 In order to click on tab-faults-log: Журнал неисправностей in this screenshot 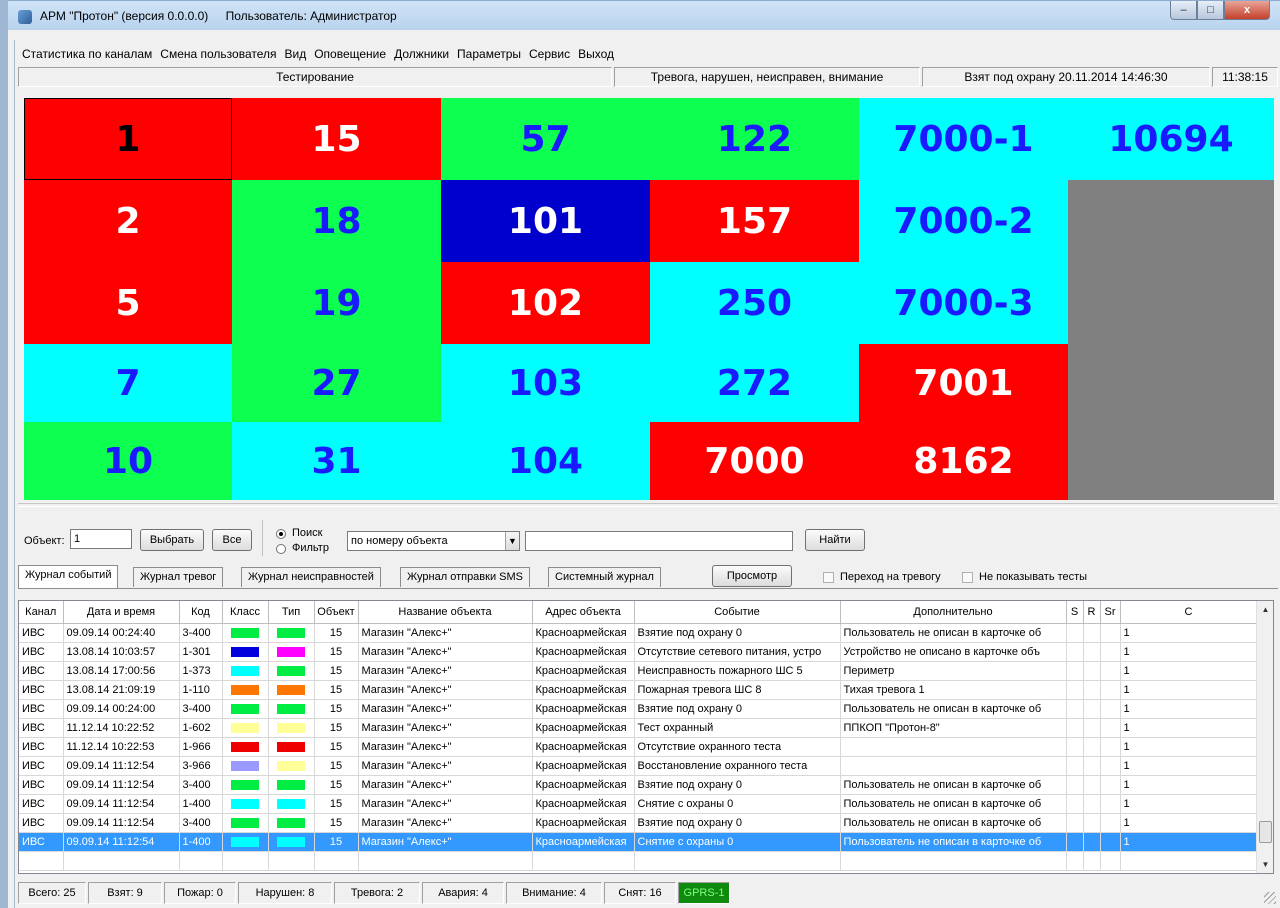, I will do `click(311, 577)`.